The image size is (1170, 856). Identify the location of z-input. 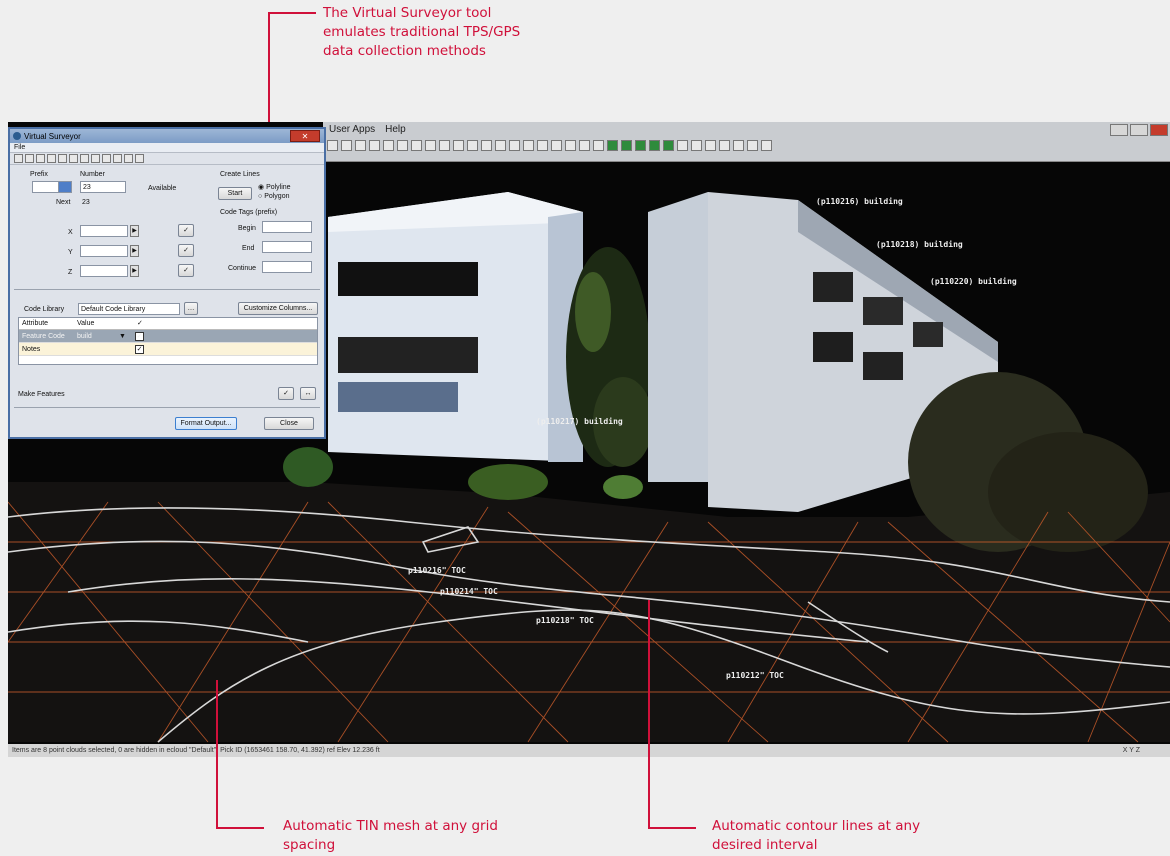
(104, 271).